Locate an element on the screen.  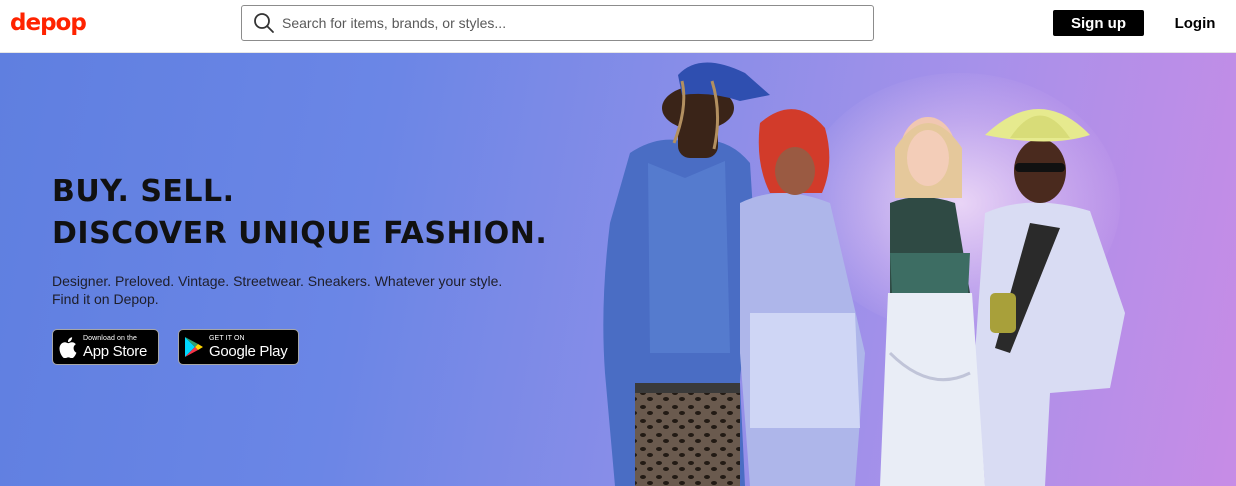
sign-up-button: Sign up is located at coordinates (1098, 23).